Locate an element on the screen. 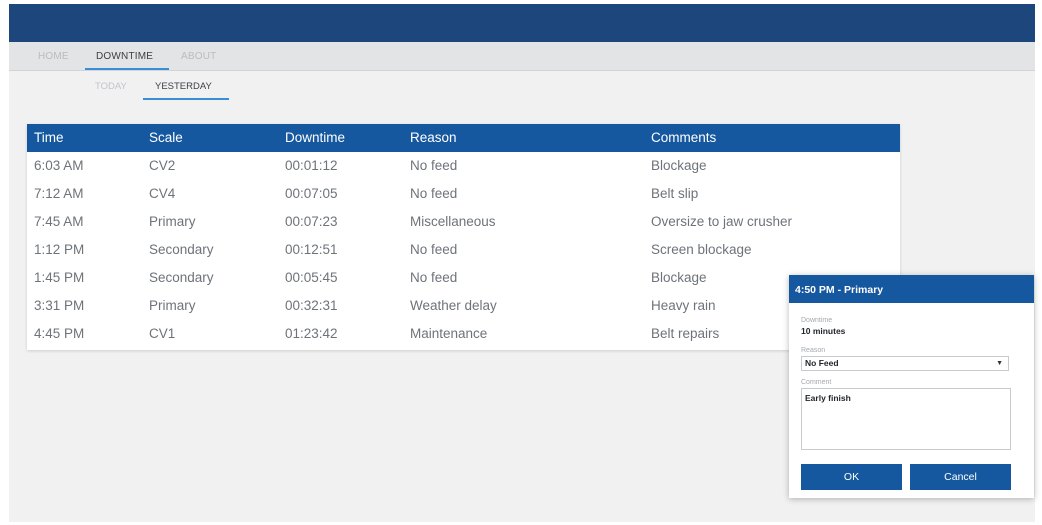 The image size is (1042, 525). tab-about: ABOUT is located at coordinates (198, 56).